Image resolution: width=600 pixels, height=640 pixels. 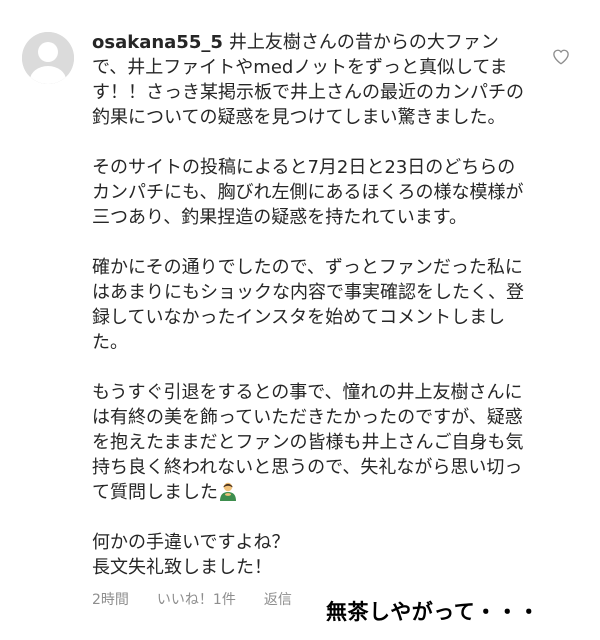 What do you see at coordinates (278, 599) in the screenshot?
I see `reply-button: 返信` at bounding box center [278, 599].